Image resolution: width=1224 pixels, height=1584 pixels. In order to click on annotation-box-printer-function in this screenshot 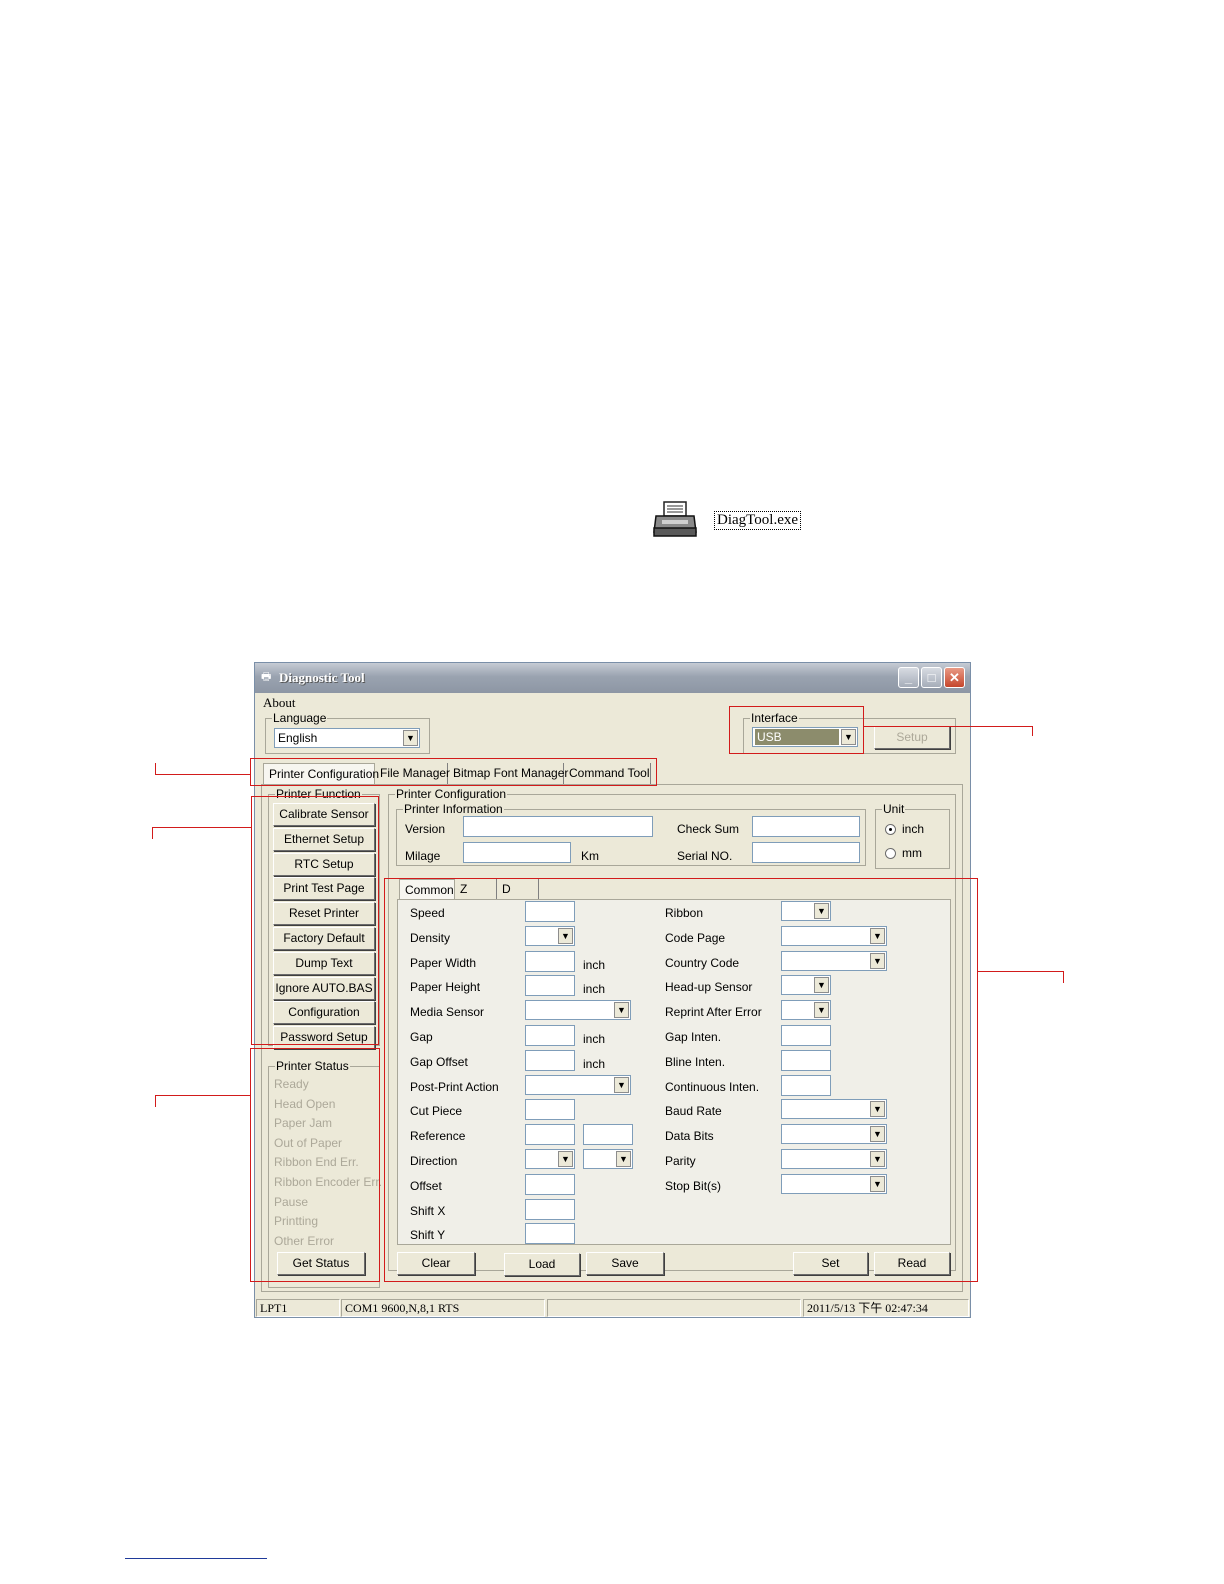, I will do `click(315, 920)`.